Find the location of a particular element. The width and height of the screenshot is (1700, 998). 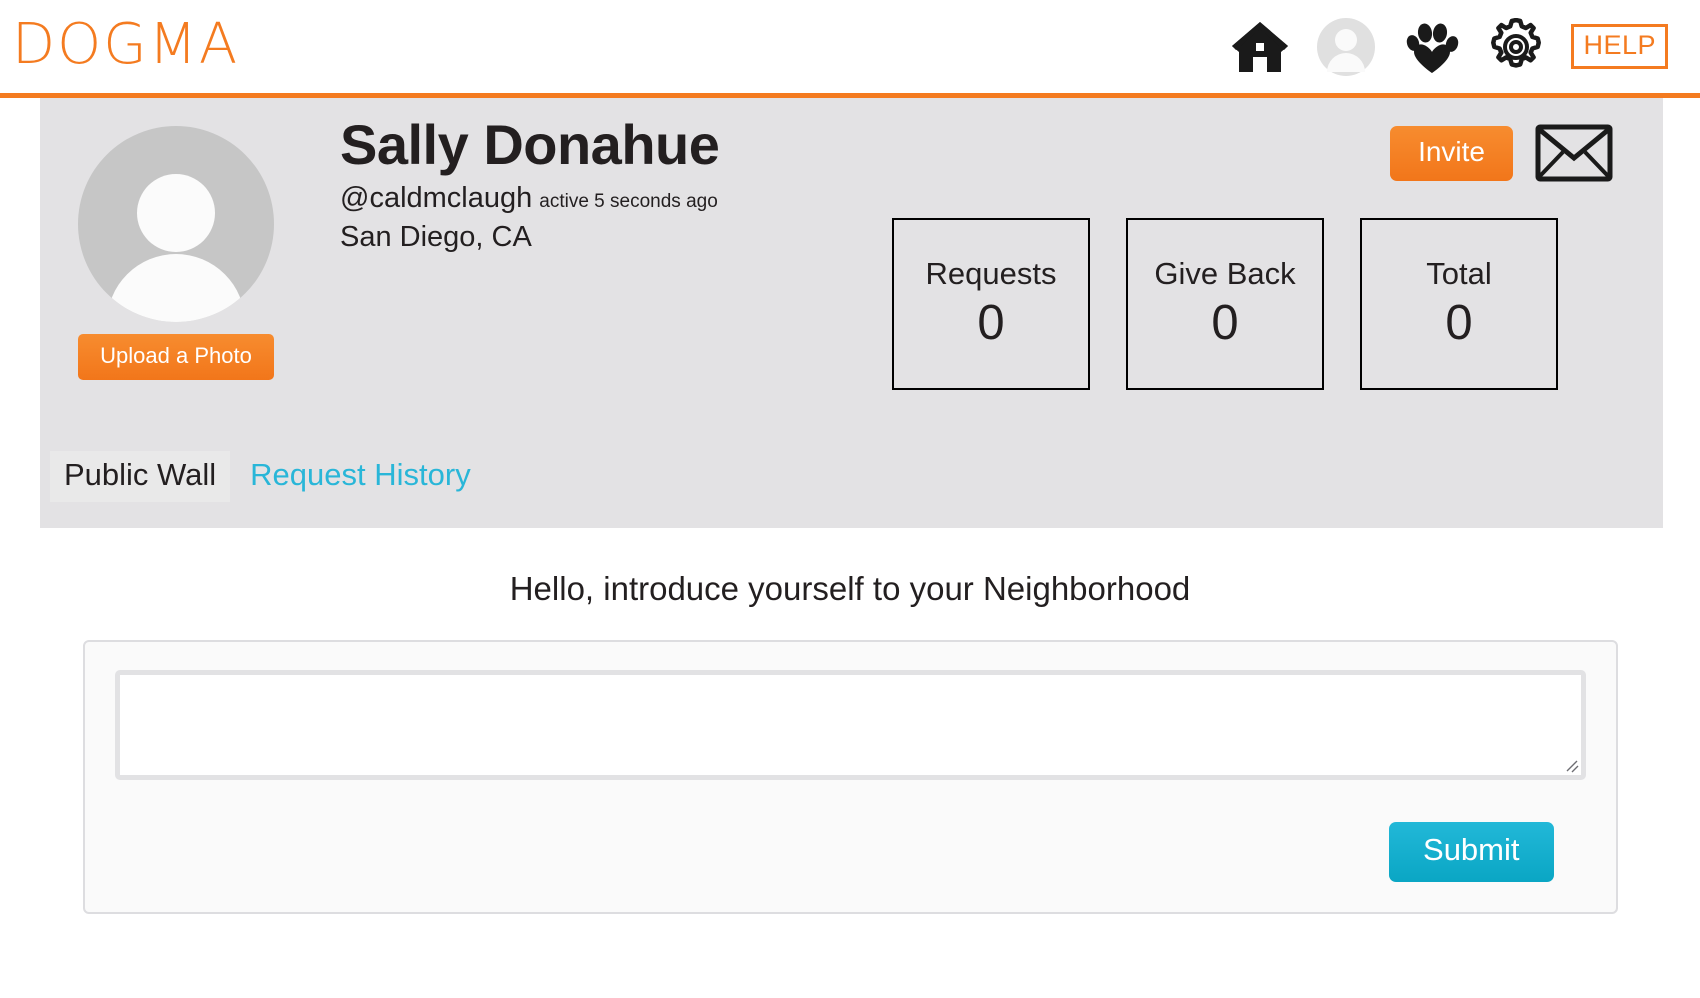

profile-handle: @caldmclaugh is located at coordinates (436, 198).